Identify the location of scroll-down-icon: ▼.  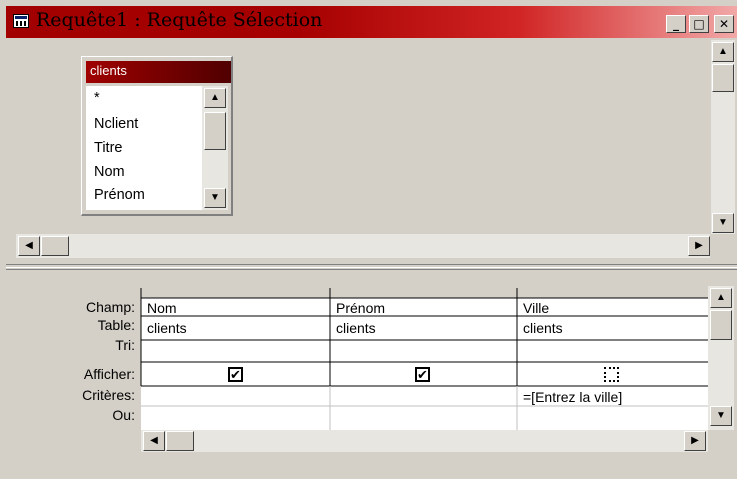
(721, 416).